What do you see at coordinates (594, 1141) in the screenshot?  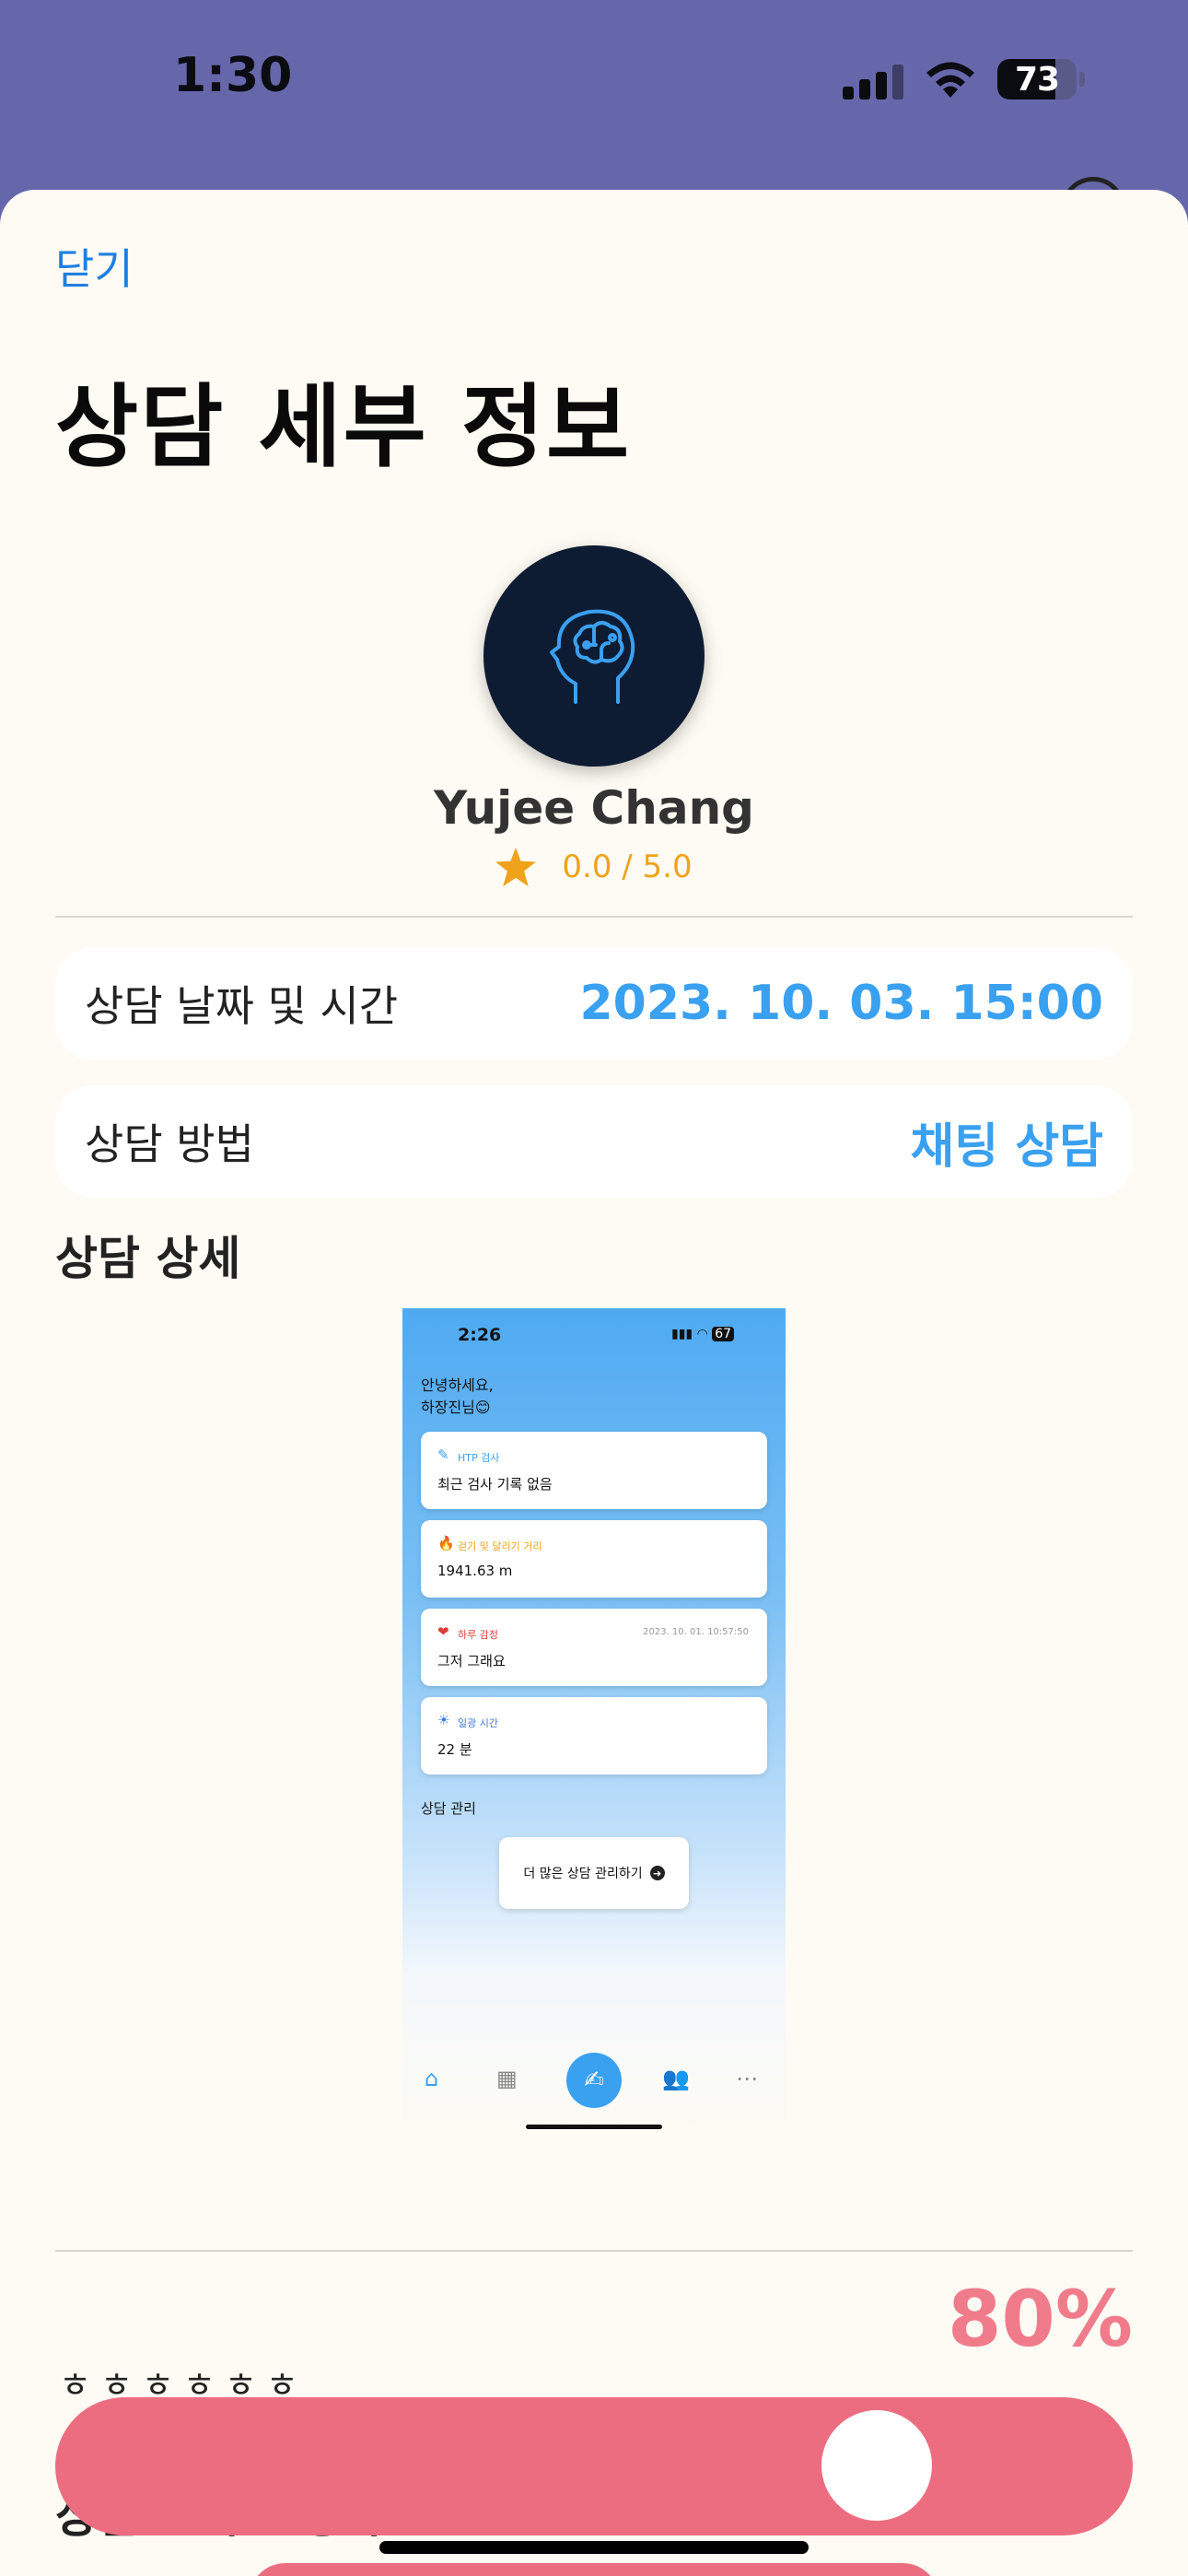 I see `info-row-method: 상담 방법 채팅 상담` at bounding box center [594, 1141].